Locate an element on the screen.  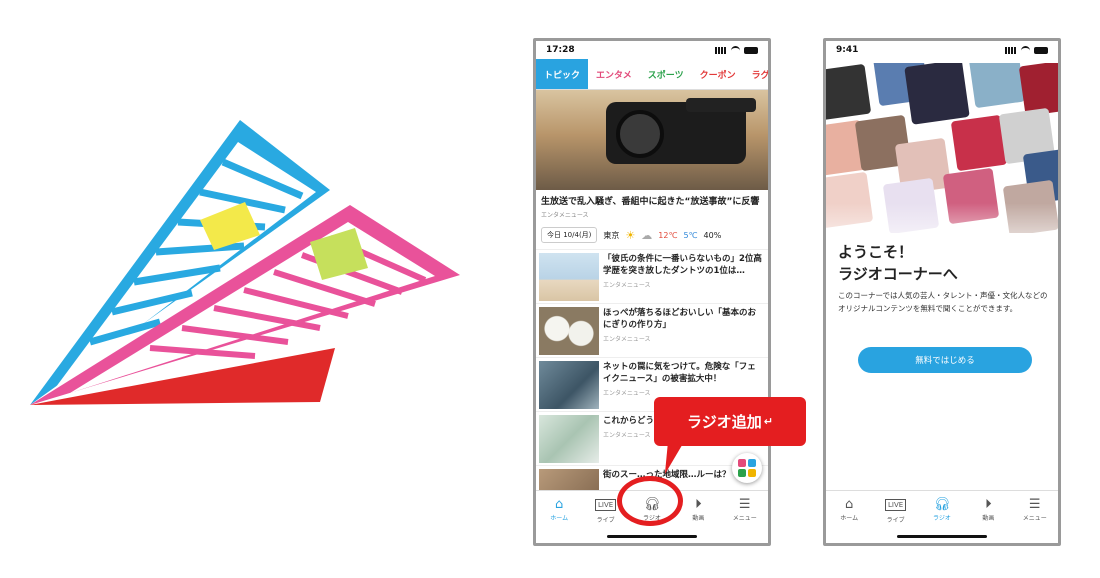
weather-high: 12℃ is located at coordinates (668, 235).